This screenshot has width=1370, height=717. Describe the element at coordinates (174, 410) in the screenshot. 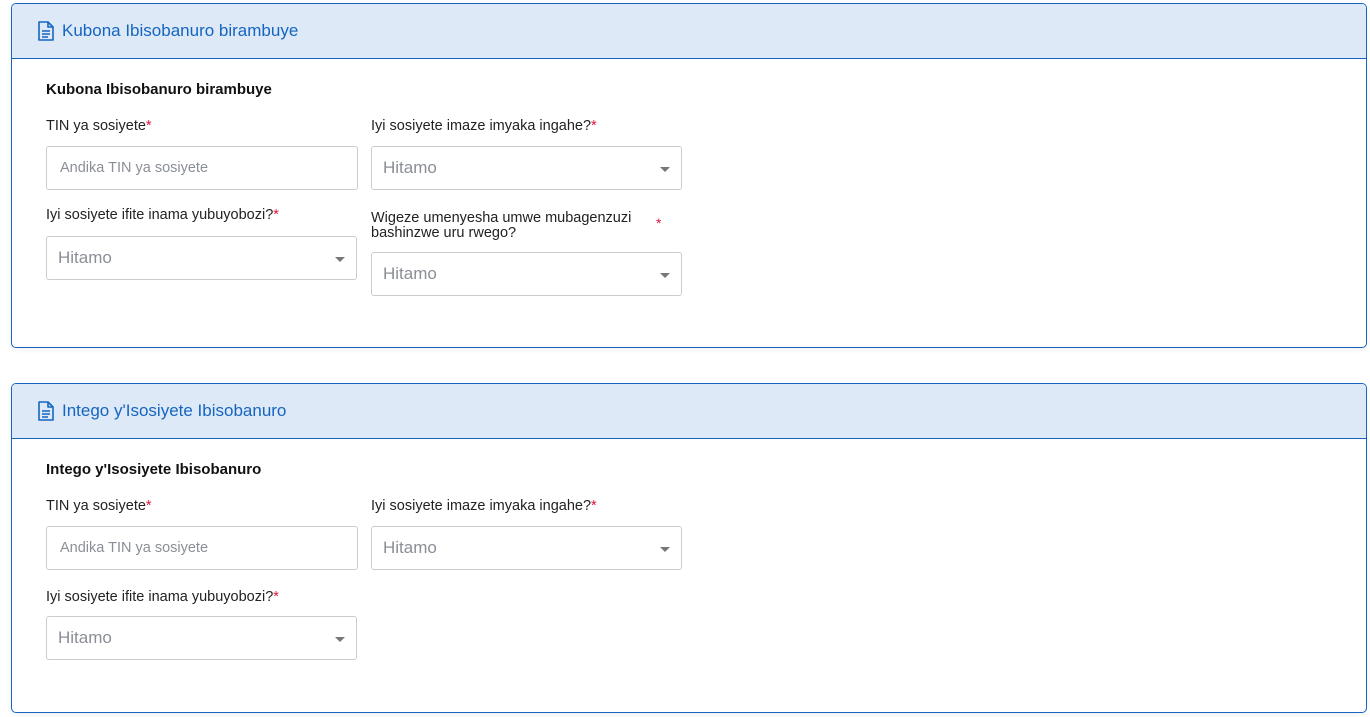

I see `card-header-title: Intego y'Isosiyete Ibisobanuro` at that location.